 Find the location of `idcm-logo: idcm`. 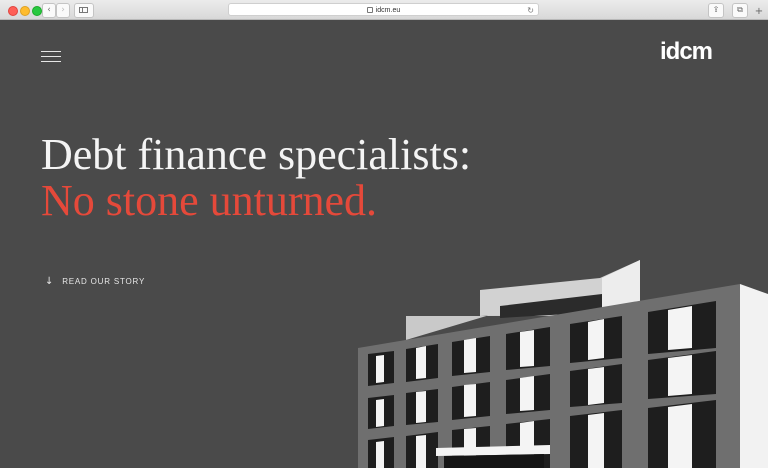

idcm-logo: idcm is located at coordinates (686, 52).